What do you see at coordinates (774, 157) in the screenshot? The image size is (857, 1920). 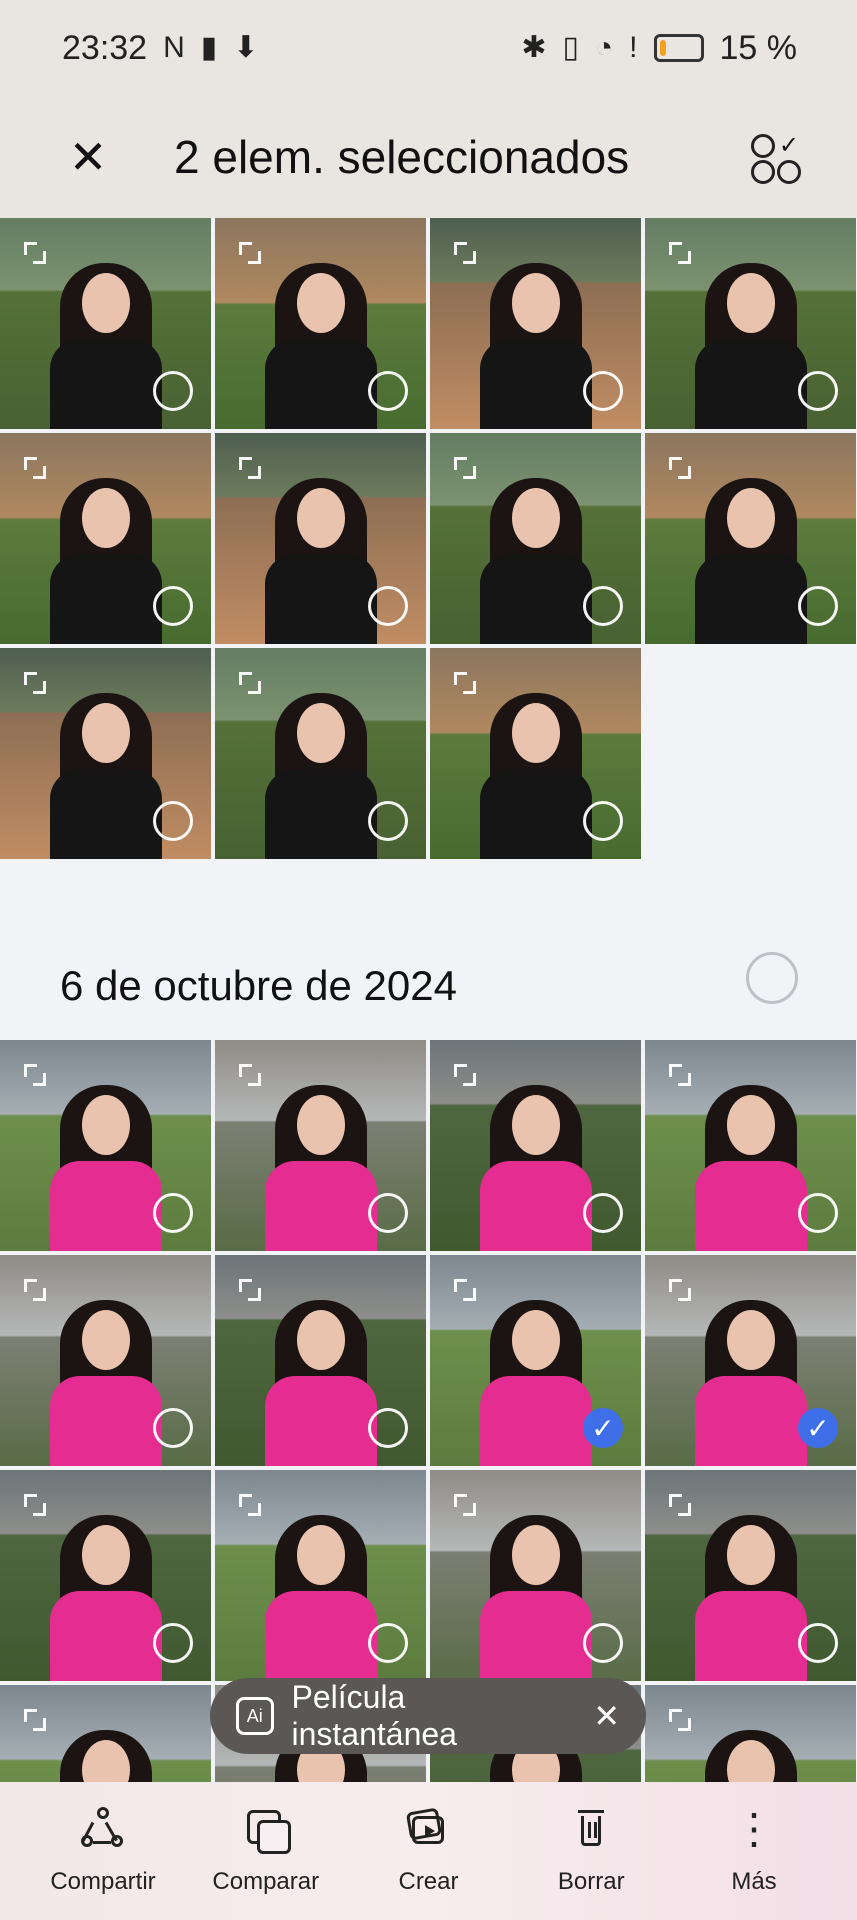 I see `select-all-icon: ✓` at bounding box center [774, 157].